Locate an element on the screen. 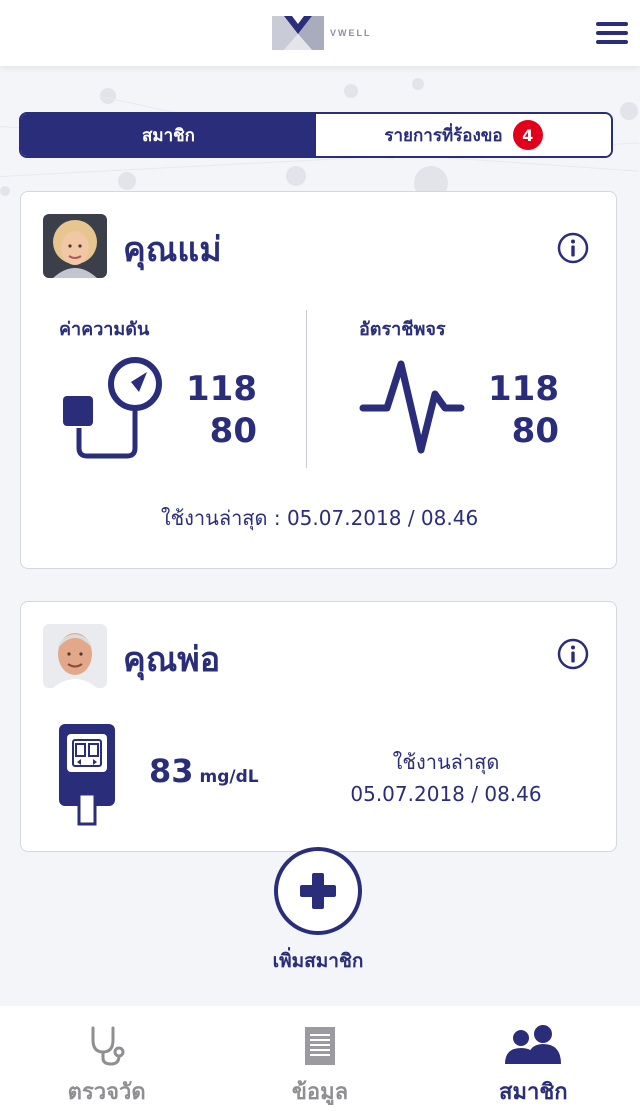  last-used-block: ใช้งานล่าสุด 05.07.2018 / 08.46 is located at coordinates (446, 778).